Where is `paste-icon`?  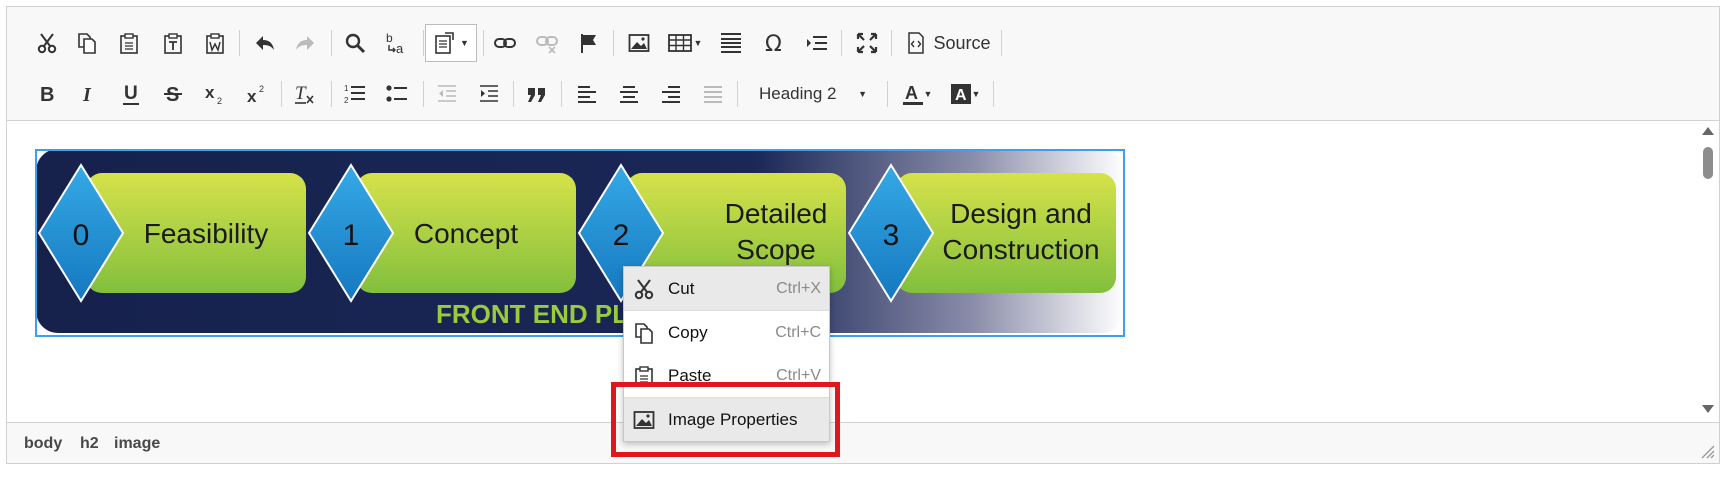
paste-icon is located at coordinates (129, 43).